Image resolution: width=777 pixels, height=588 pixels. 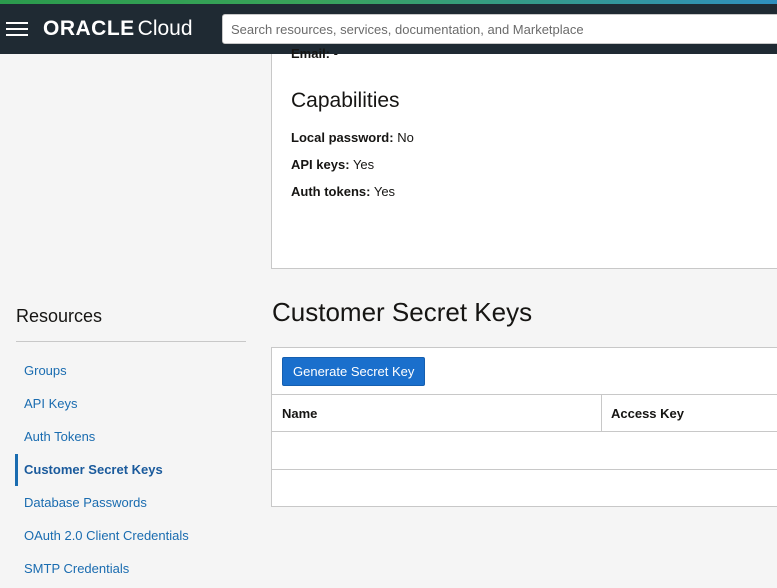 What do you see at coordinates (345, 100) in the screenshot?
I see `capabilities-heading: Capabilities` at bounding box center [345, 100].